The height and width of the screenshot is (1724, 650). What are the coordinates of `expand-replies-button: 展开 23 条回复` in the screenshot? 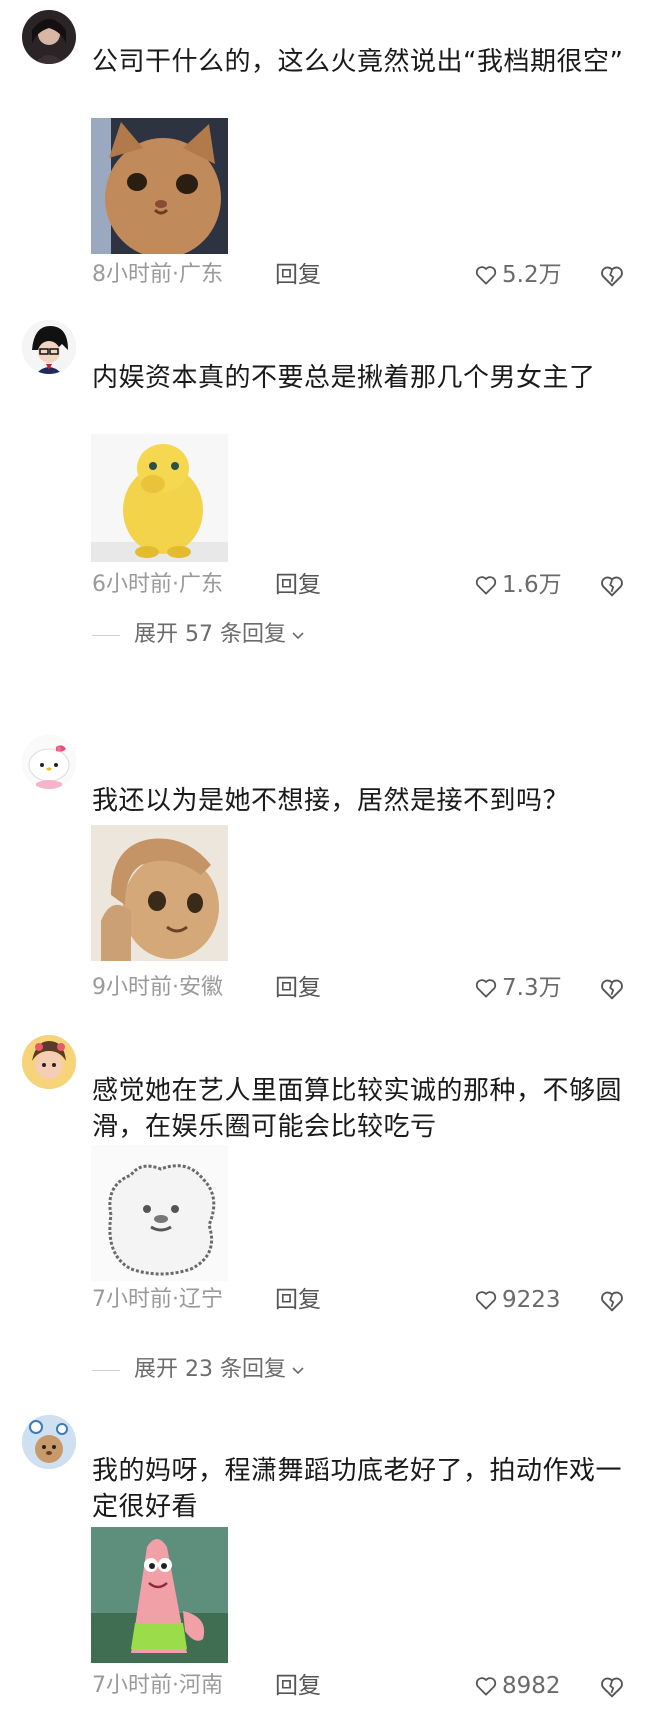 It's located at (199, 1370).